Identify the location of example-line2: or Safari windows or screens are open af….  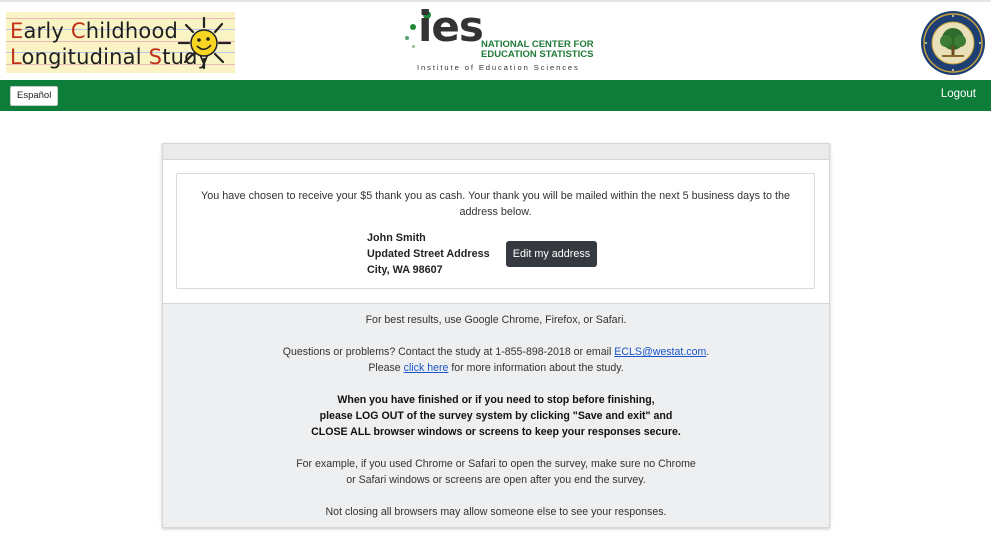
(496, 480).